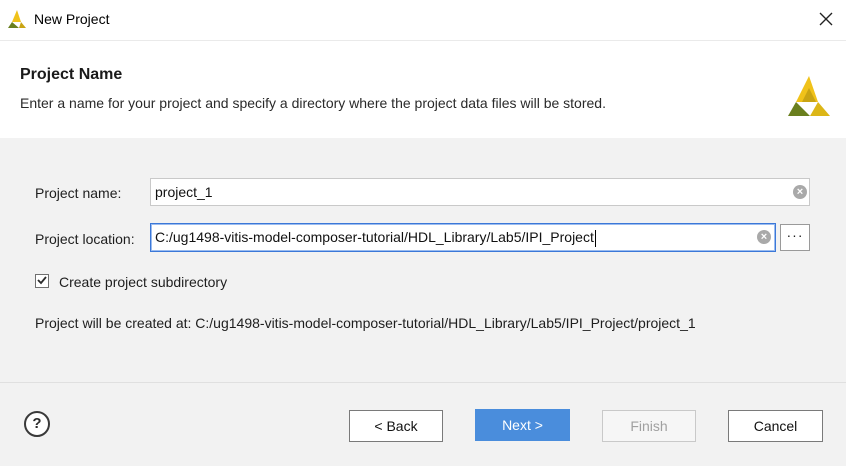  I want to click on project-location-label: Project location:, so click(85, 239).